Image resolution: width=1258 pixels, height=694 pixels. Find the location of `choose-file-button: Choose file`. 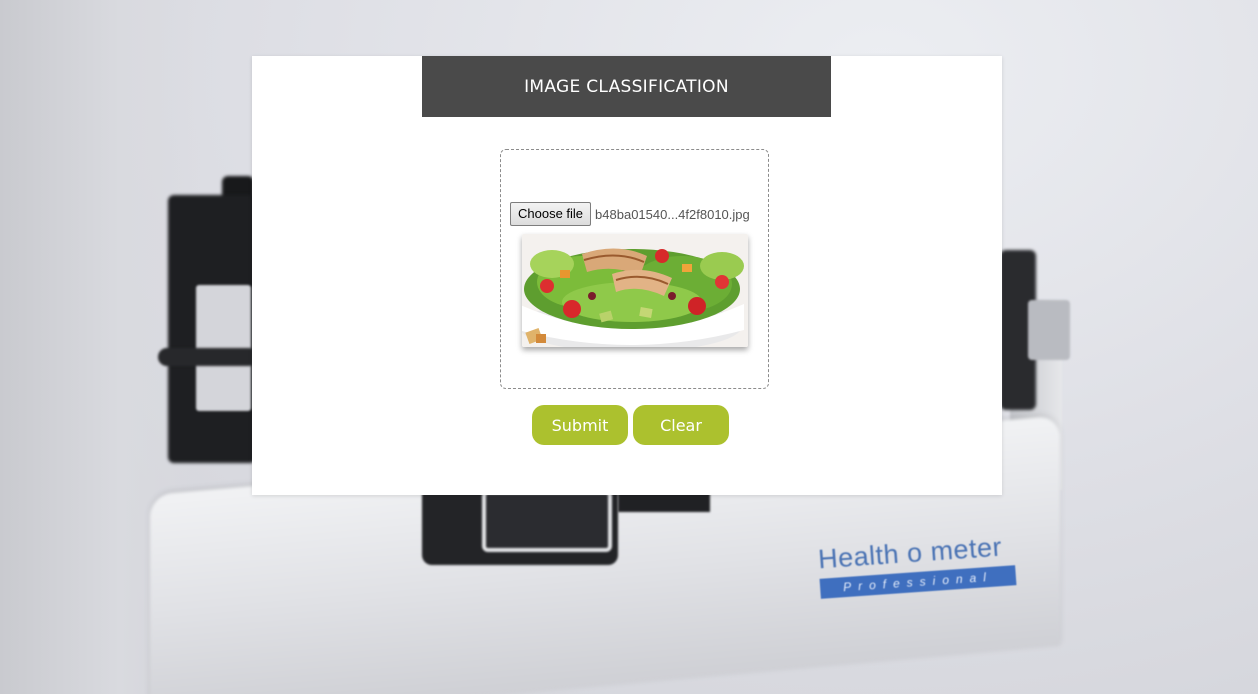

choose-file-button: Choose file is located at coordinates (551, 214).